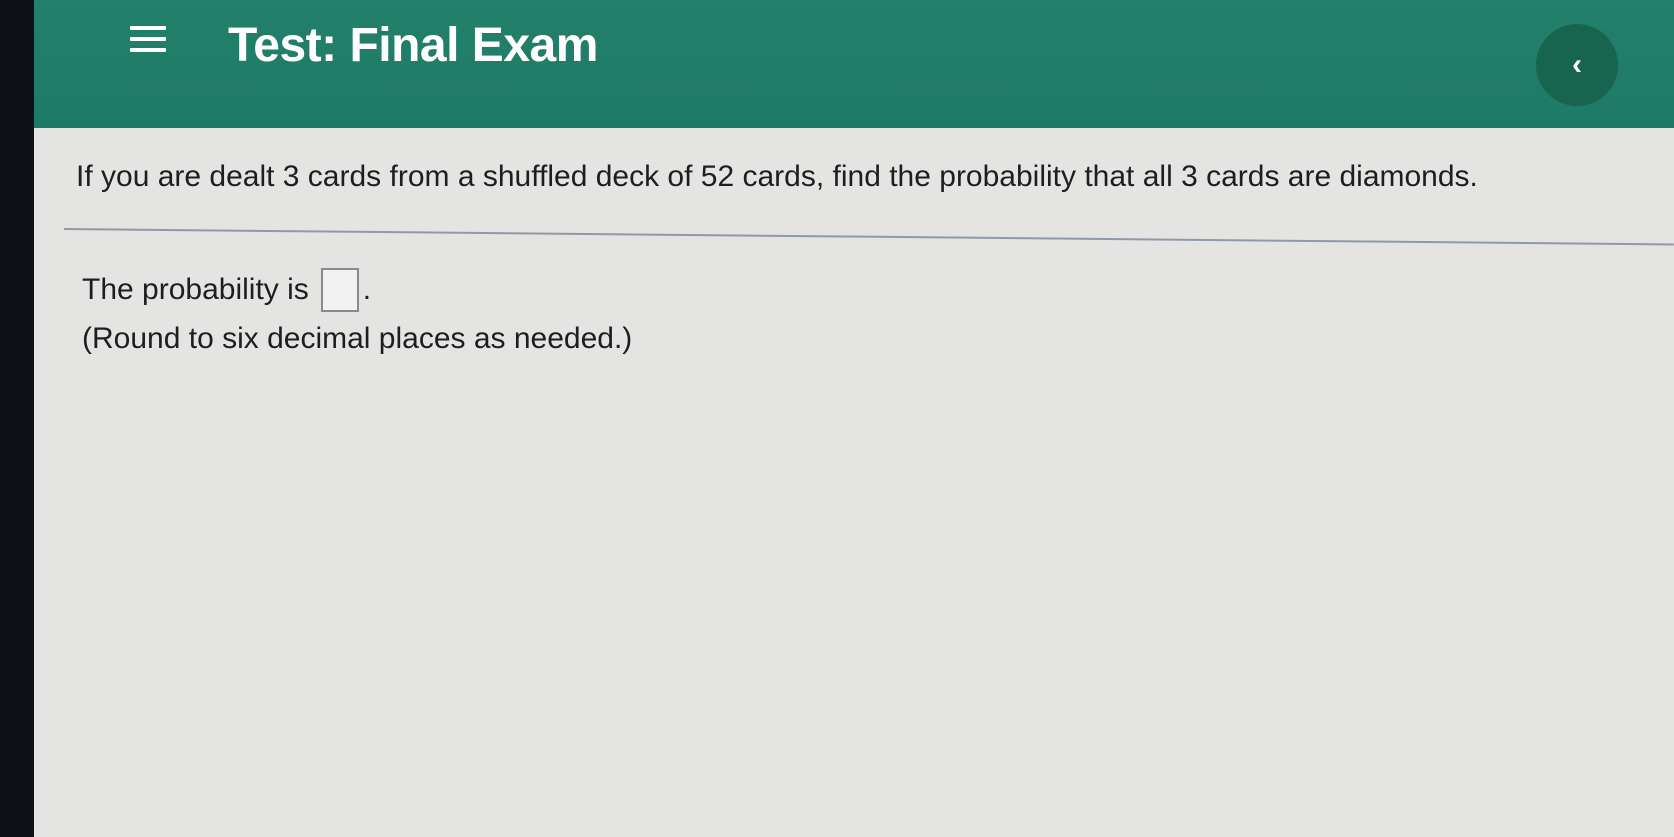 The height and width of the screenshot is (837, 1674). I want to click on answer-prefix: The probability is, so click(195, 289).